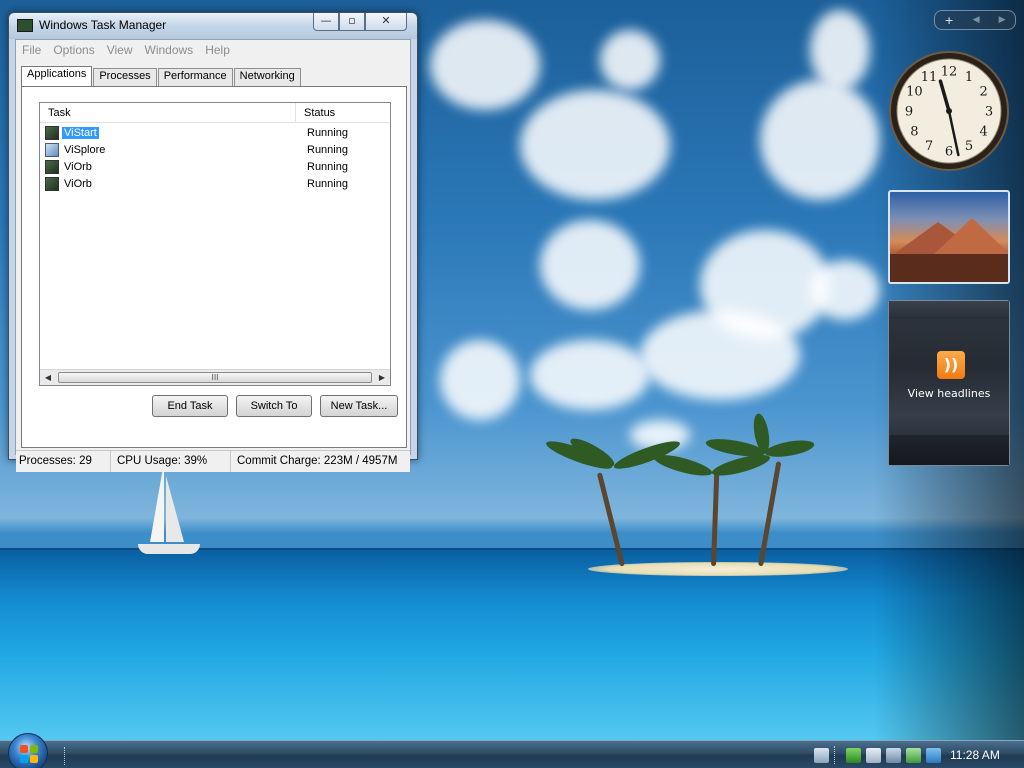 Image resolution: width=1024 pixels, height=768 pixels. I want to click on menu-windows: Windows, so click(169, 50).